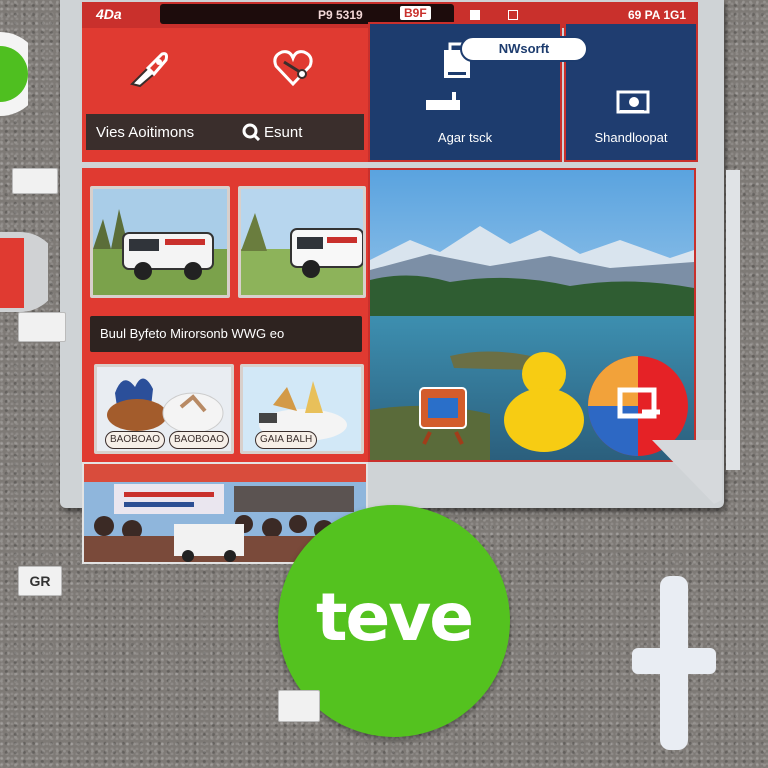 This screenshot has height=768, width=768. Describe the element at coordinates (149, 70) in the screenshot. I see `tool-icon` at that location.